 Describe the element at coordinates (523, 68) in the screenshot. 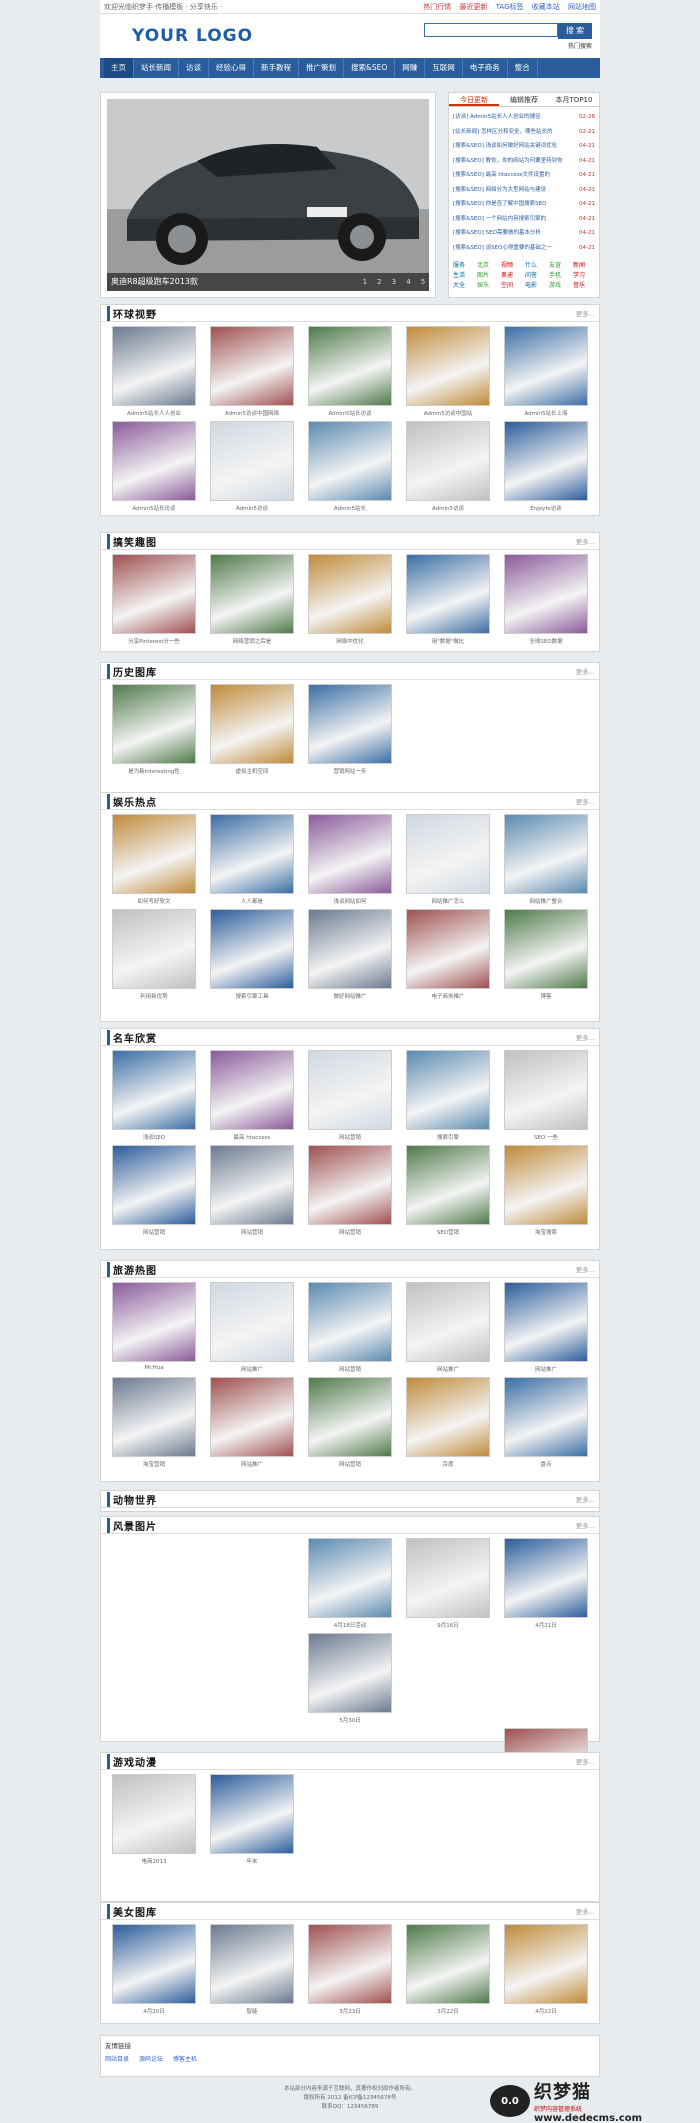

I see `nav-item-integration: 整合` at that location.